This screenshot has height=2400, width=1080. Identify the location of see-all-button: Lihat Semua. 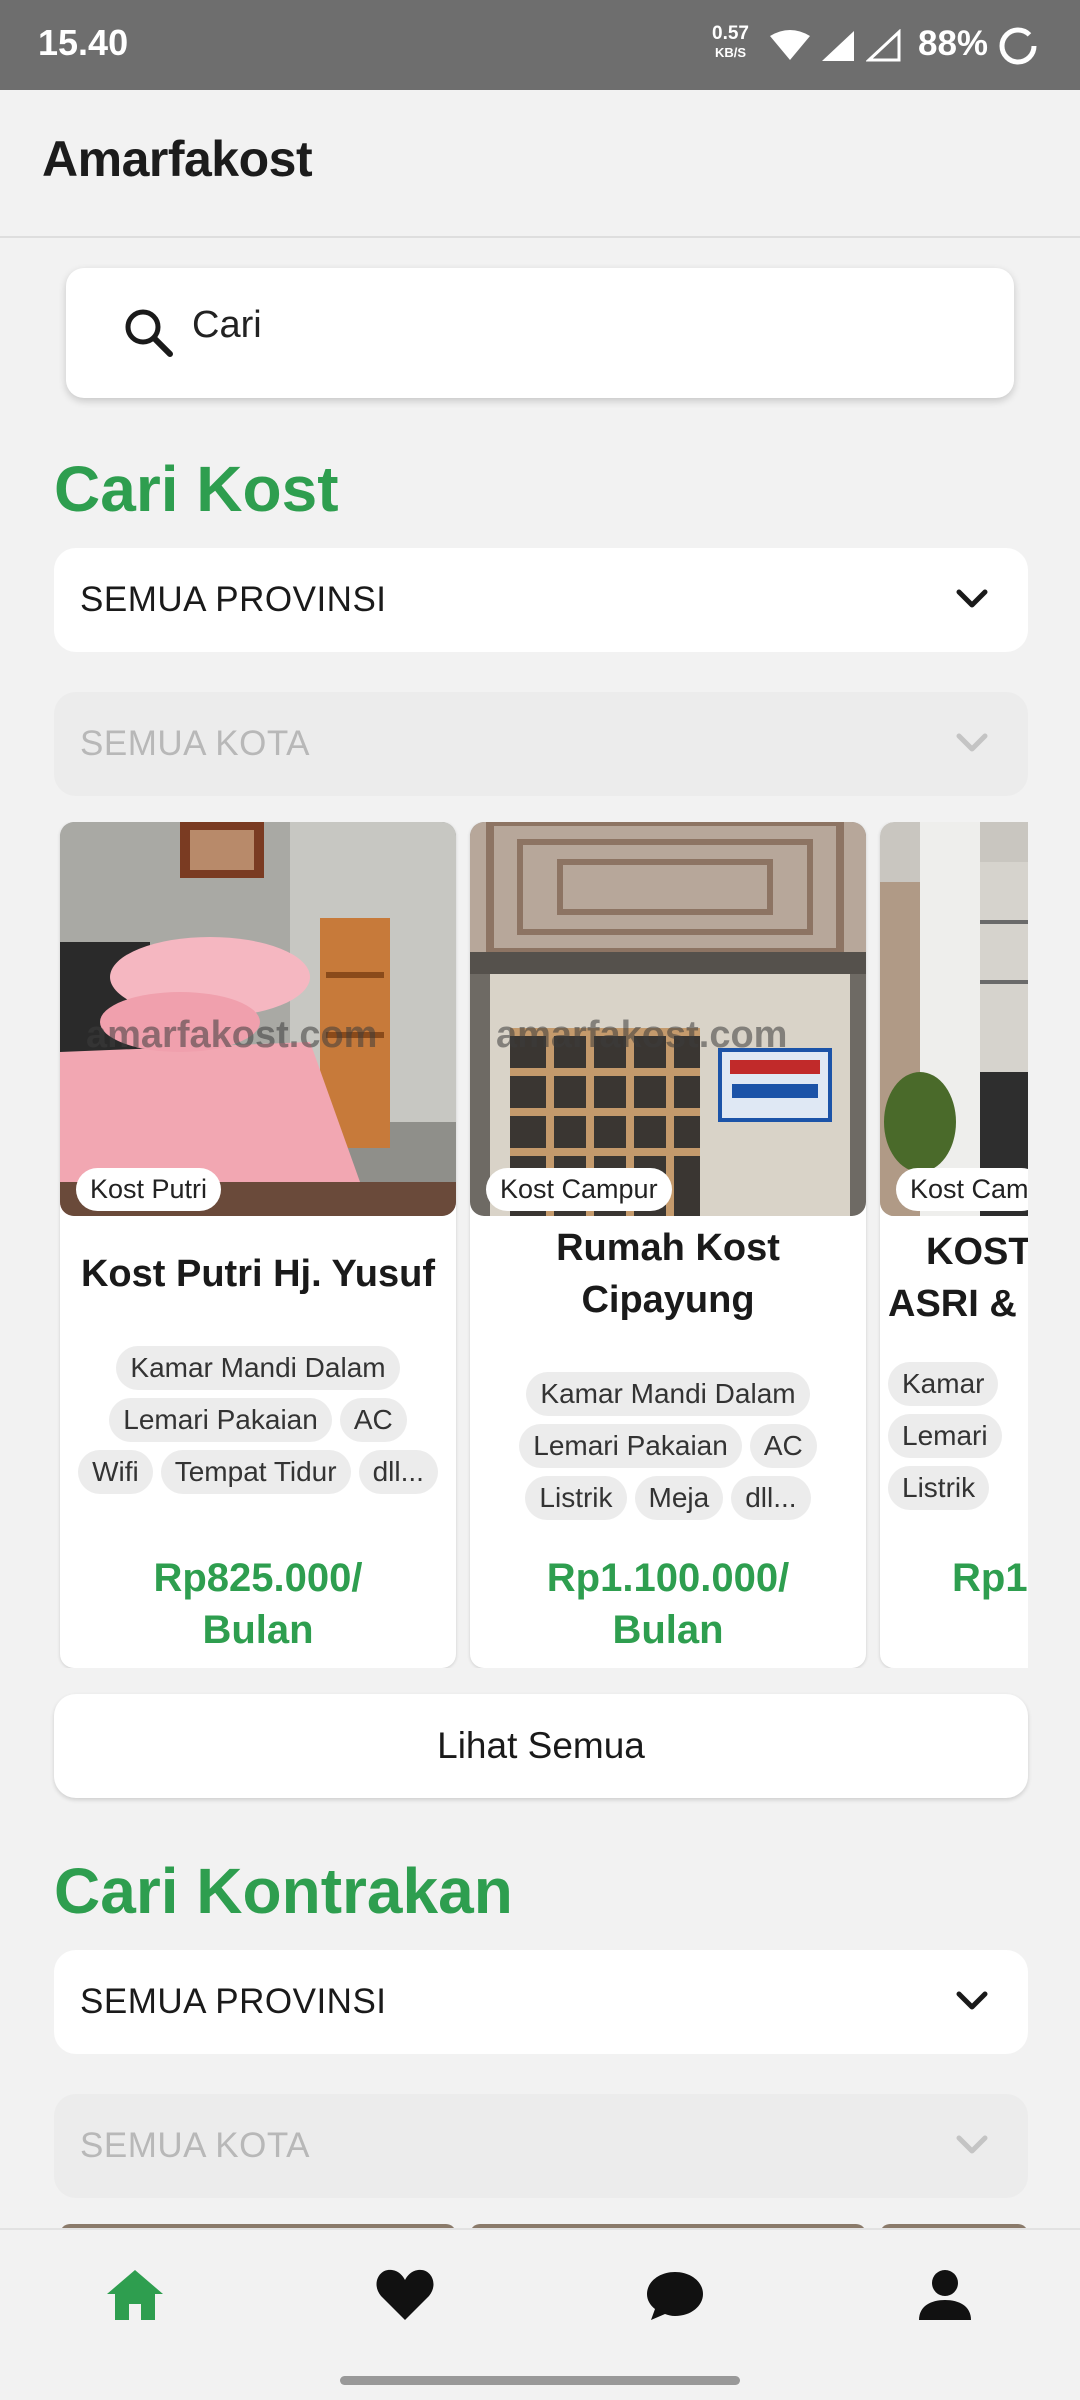
(541, 1746).